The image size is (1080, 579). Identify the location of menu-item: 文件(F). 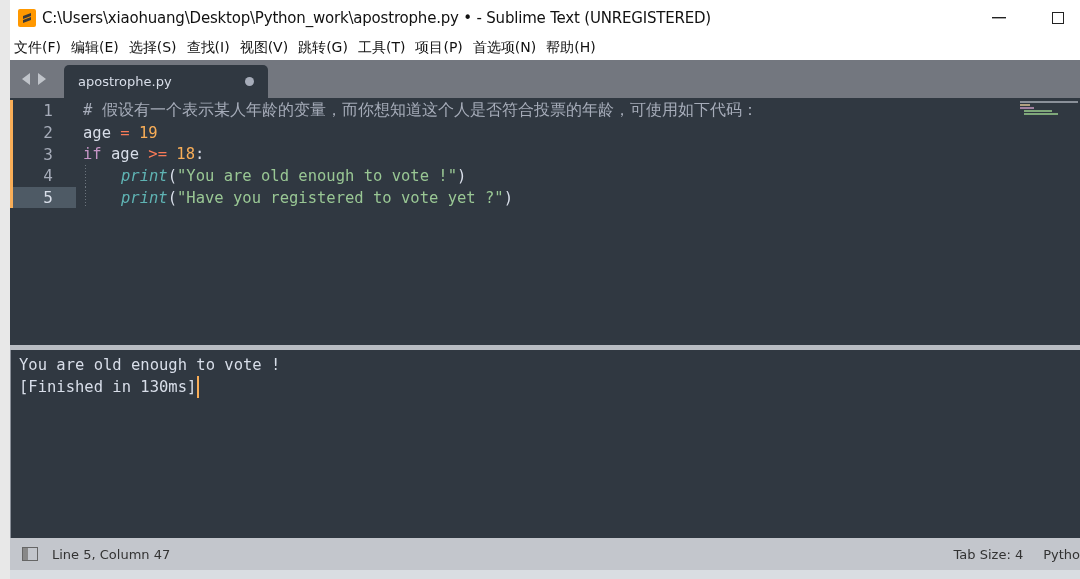
(37, 47).